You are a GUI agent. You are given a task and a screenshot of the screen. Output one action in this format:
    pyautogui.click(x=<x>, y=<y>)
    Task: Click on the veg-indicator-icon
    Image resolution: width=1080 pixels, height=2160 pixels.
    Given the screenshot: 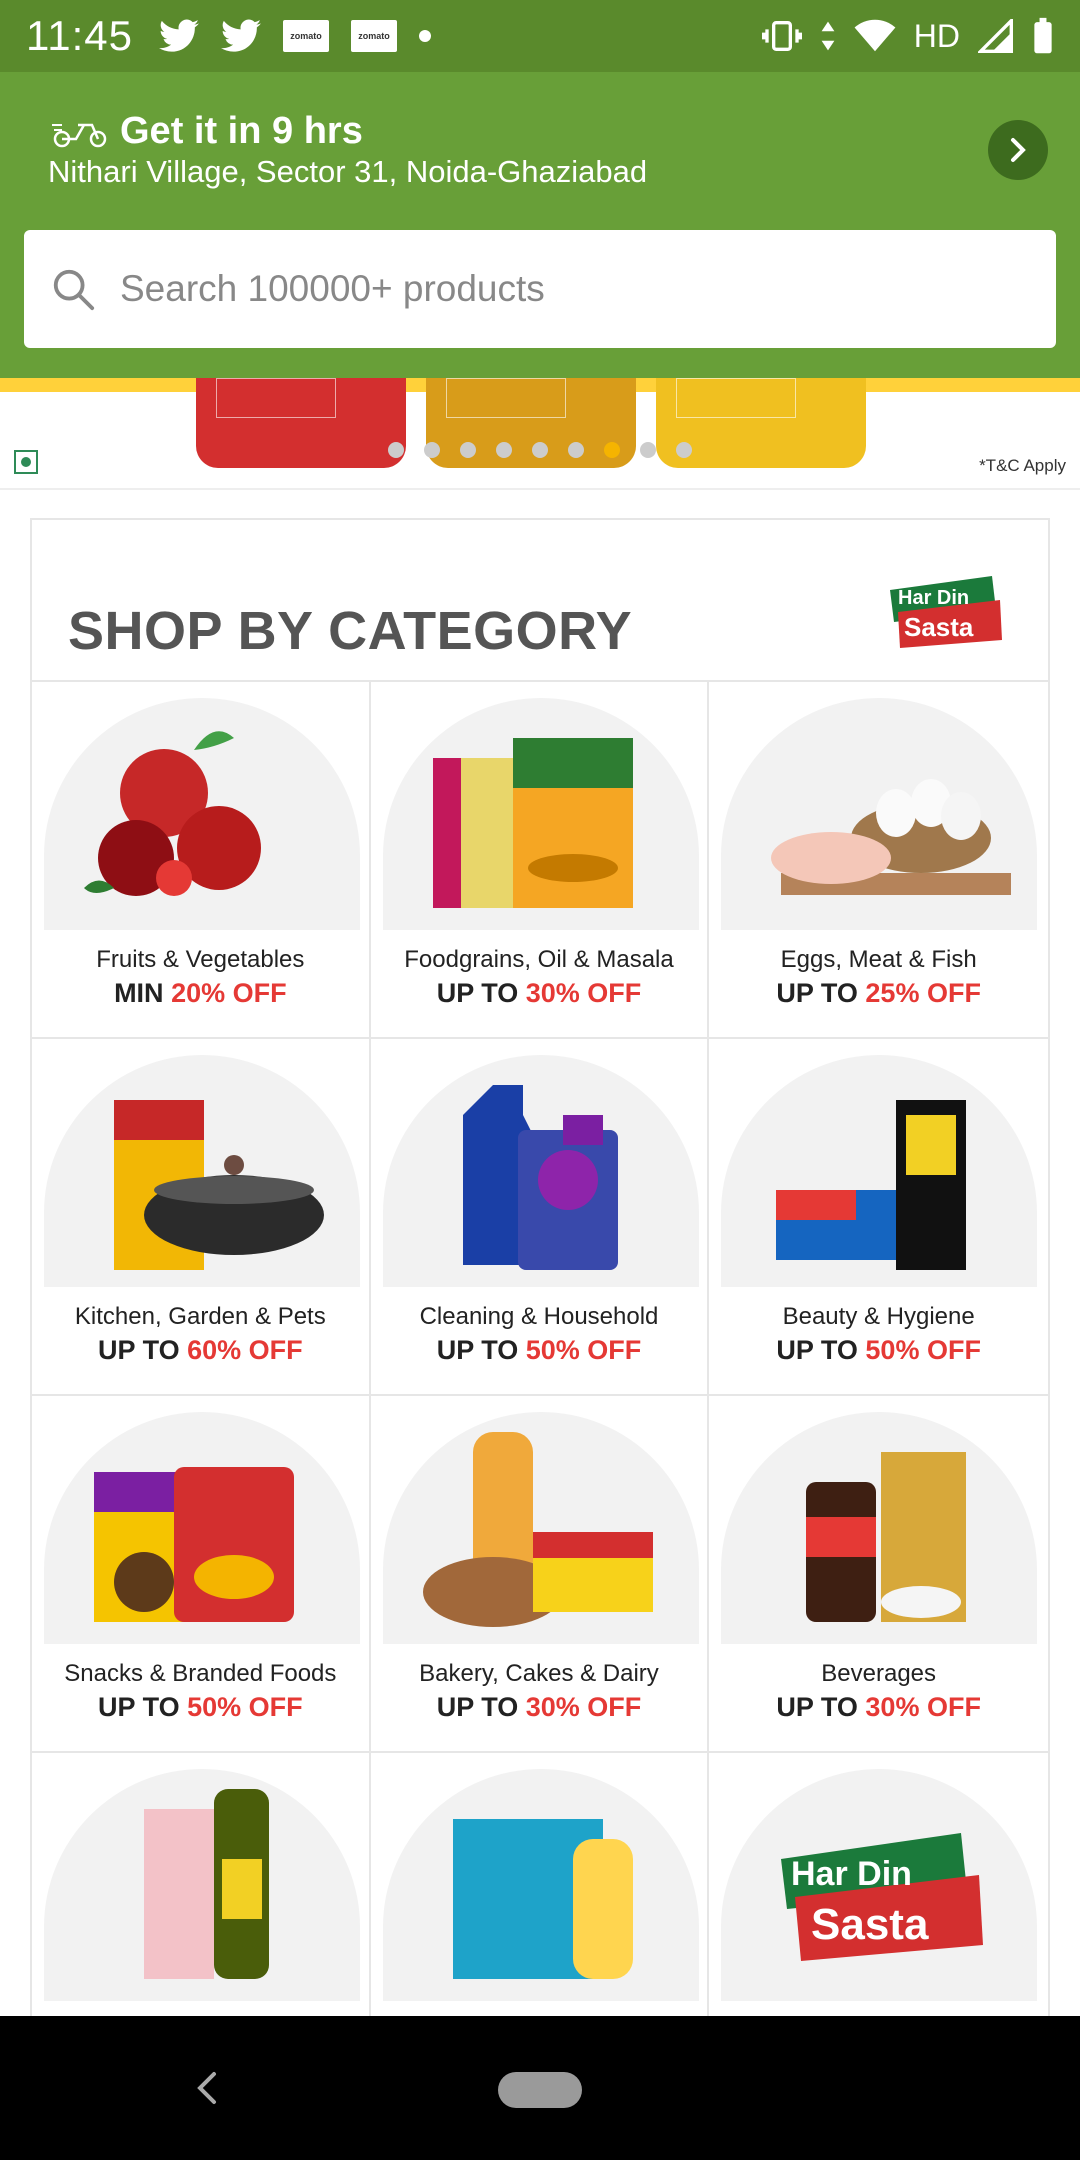 What is the action you would take?
    pyautogui.click(x=26, y=462)
    